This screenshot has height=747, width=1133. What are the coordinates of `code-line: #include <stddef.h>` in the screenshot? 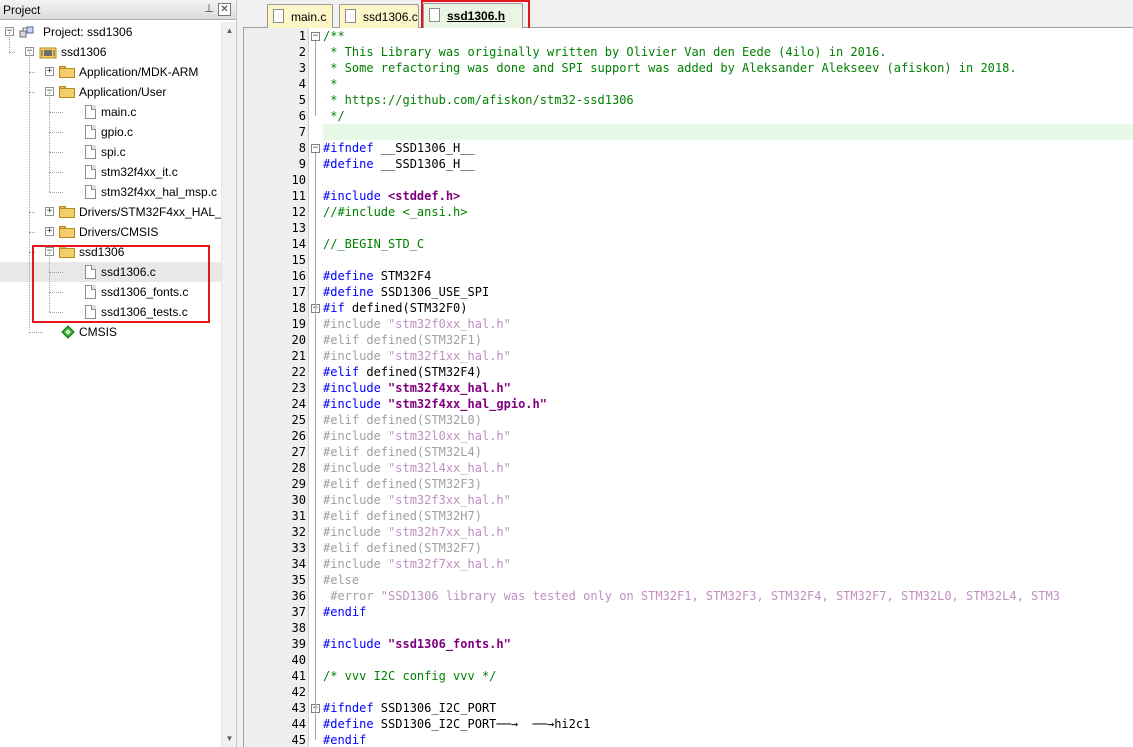 It's located at (391, 196).